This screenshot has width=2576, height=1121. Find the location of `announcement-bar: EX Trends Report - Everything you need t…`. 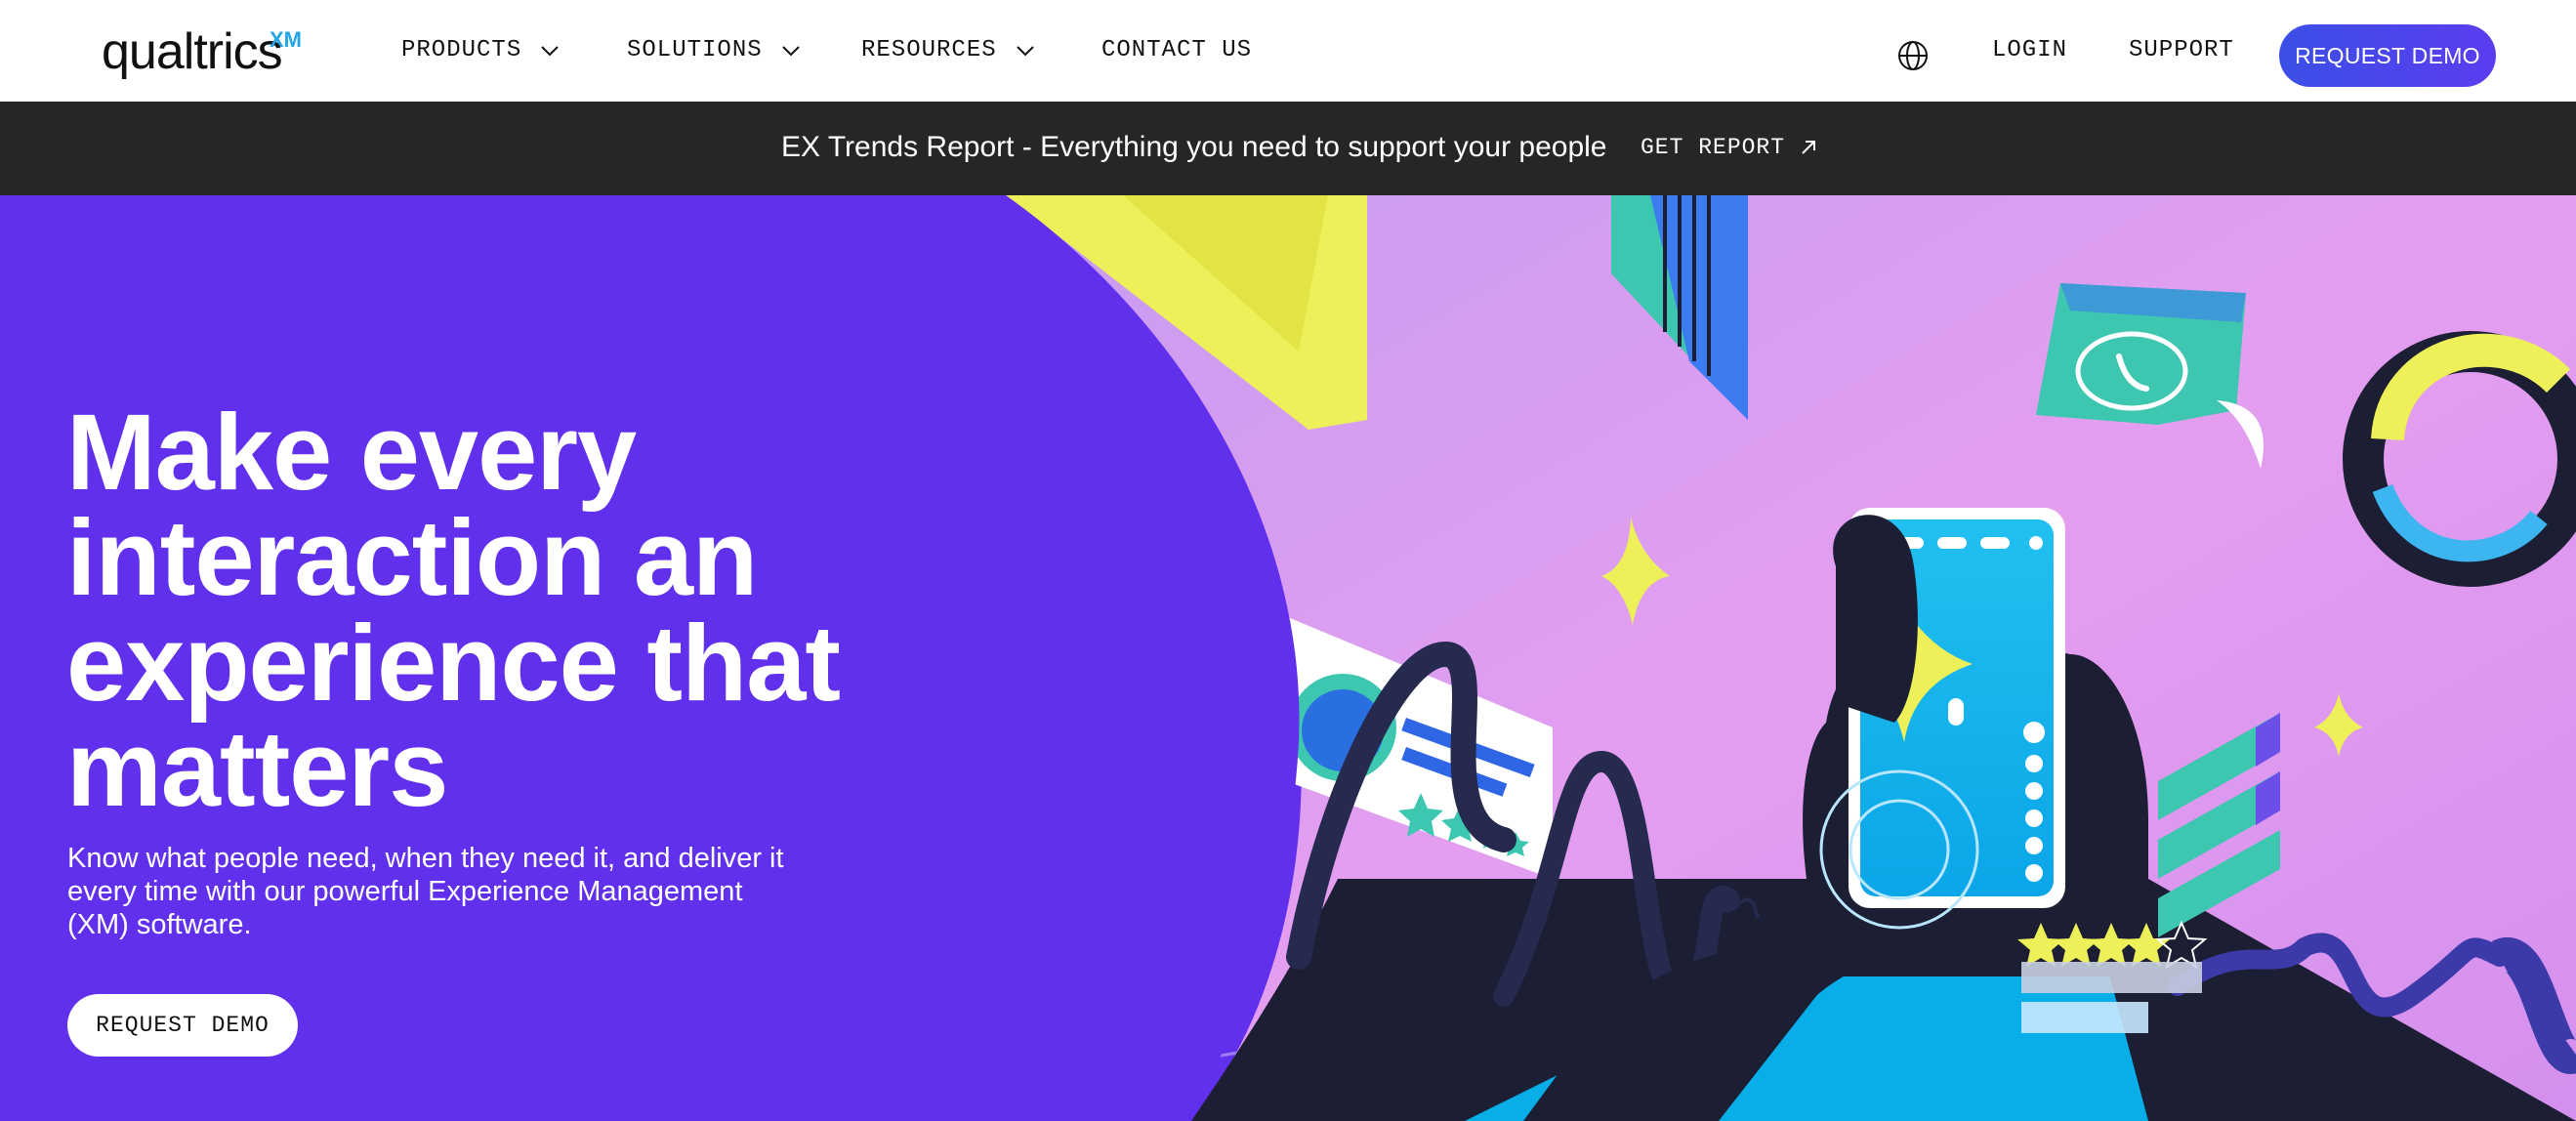

announcement-bar: EX Trends Report - Everything you need t… is located at coordinates (1288, 149).